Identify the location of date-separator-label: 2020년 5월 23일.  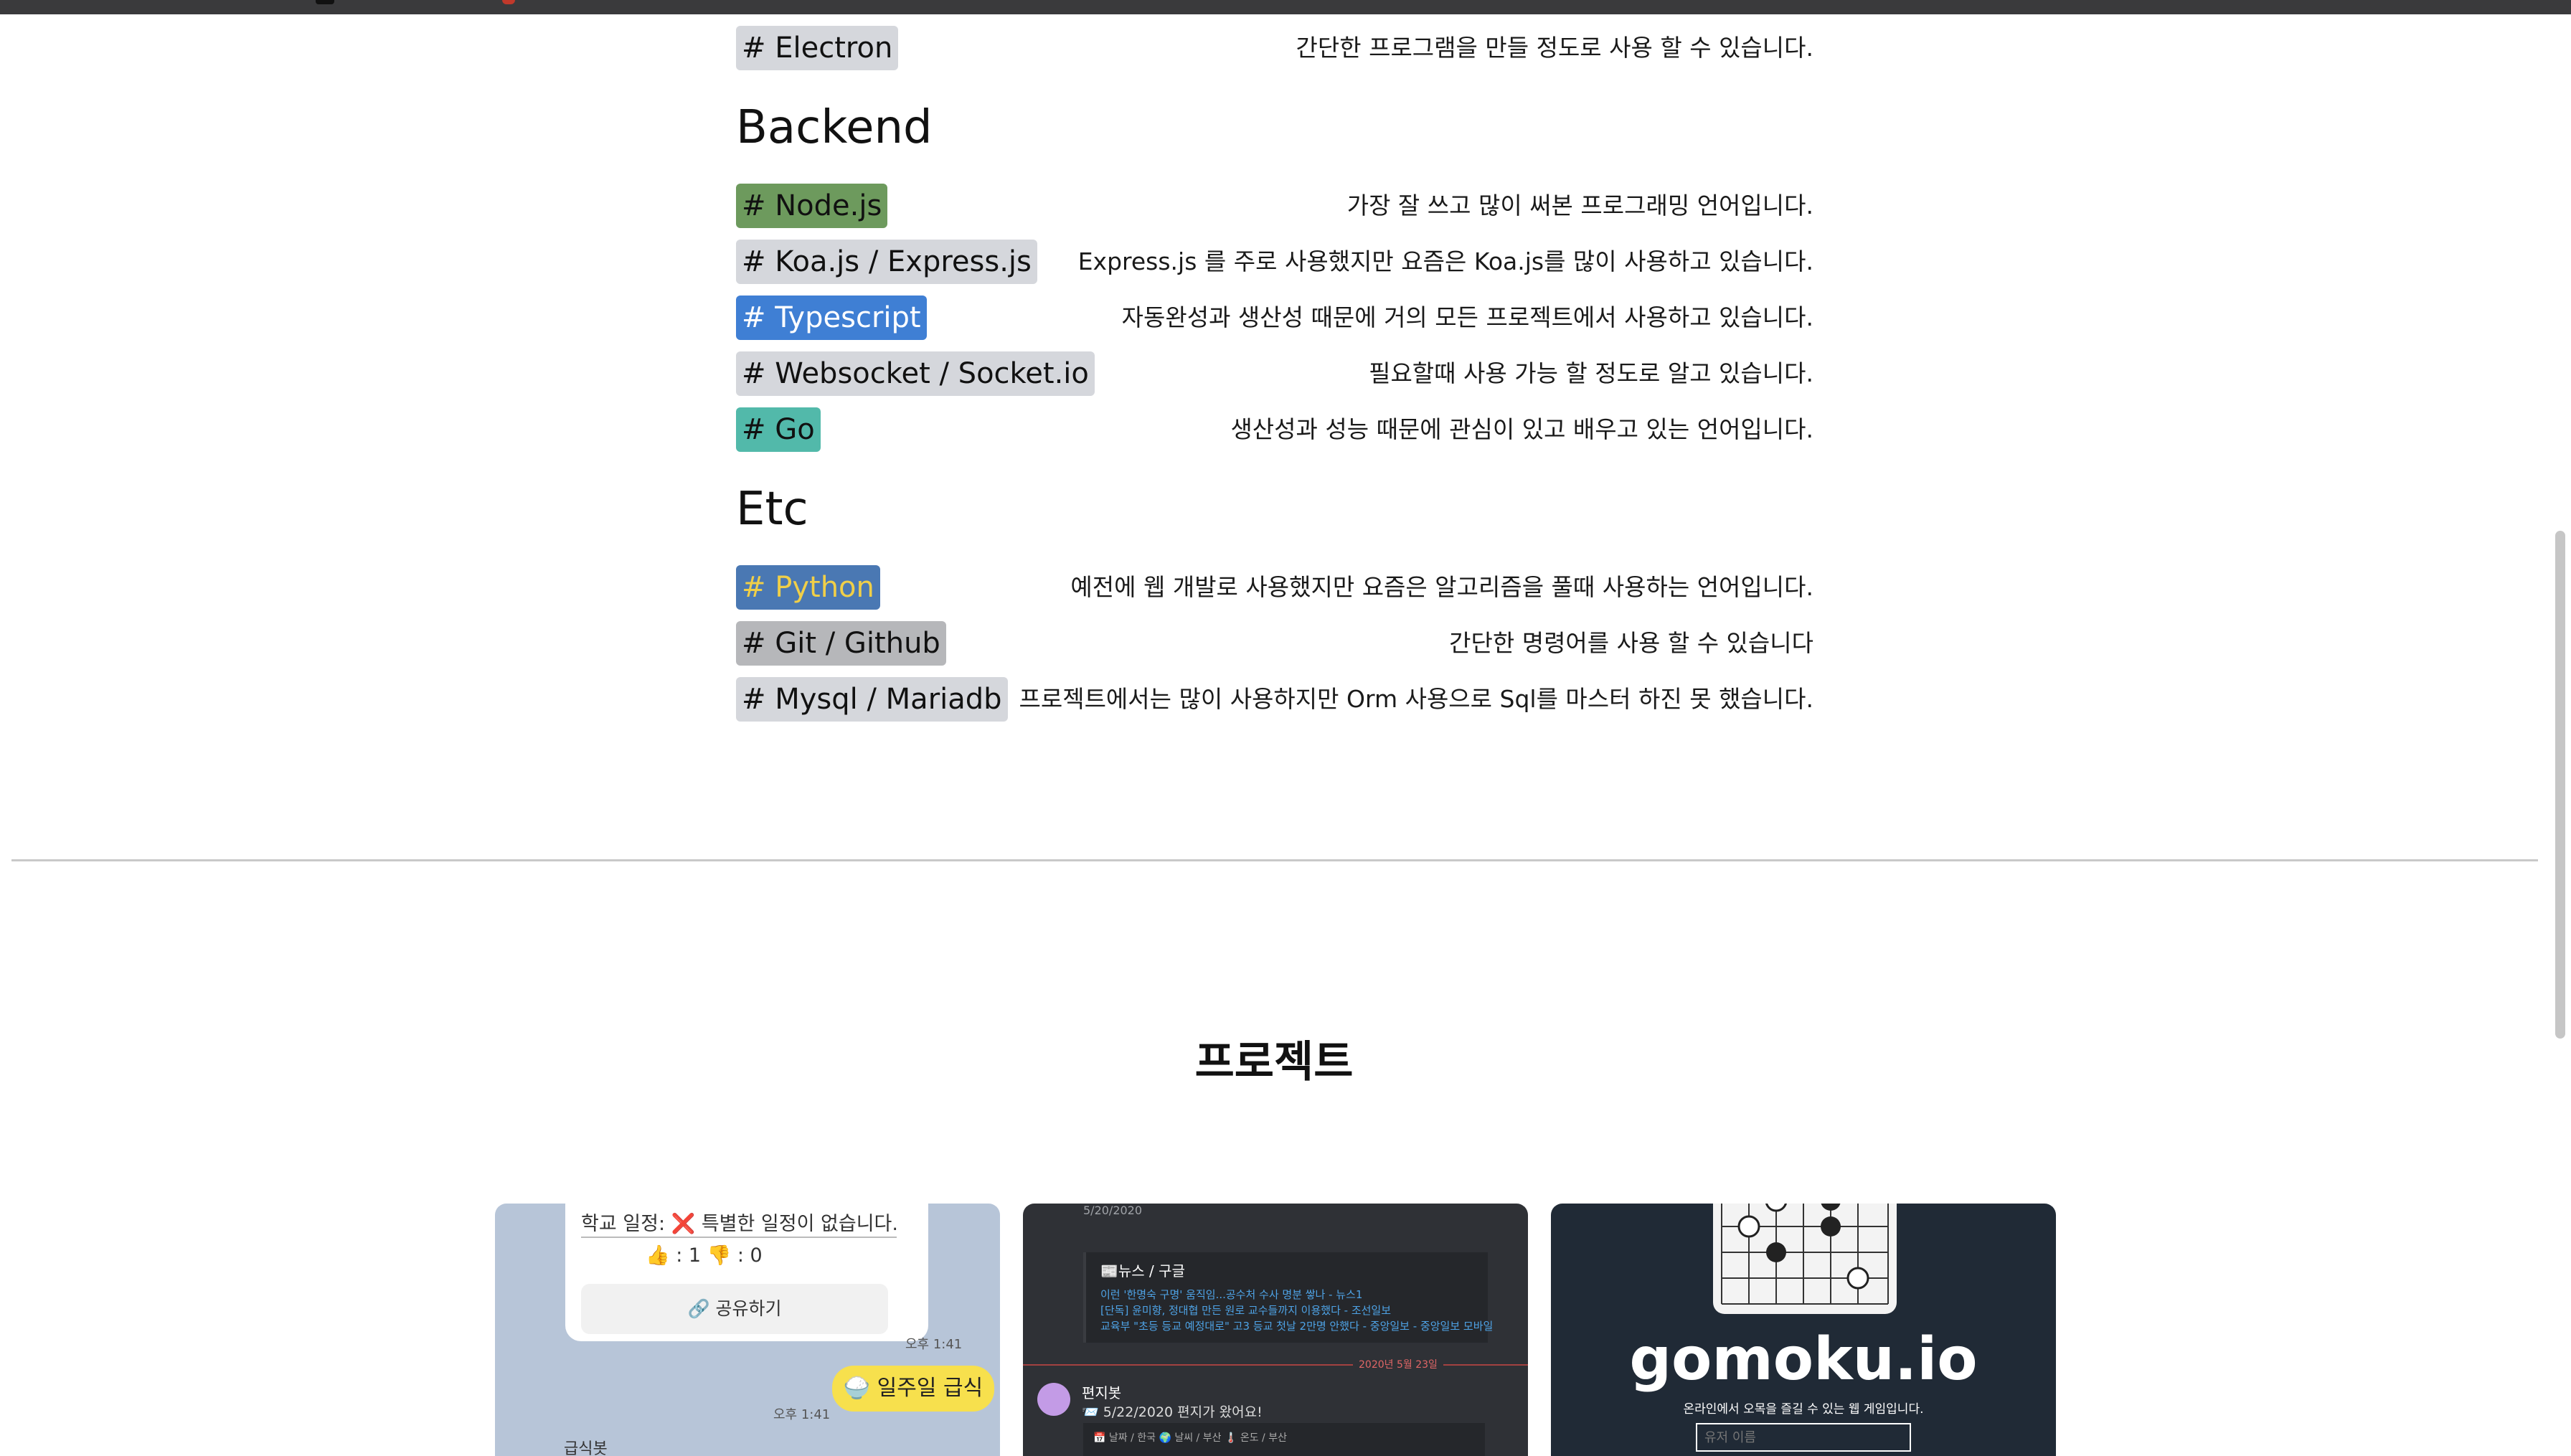
(1398, 1364).